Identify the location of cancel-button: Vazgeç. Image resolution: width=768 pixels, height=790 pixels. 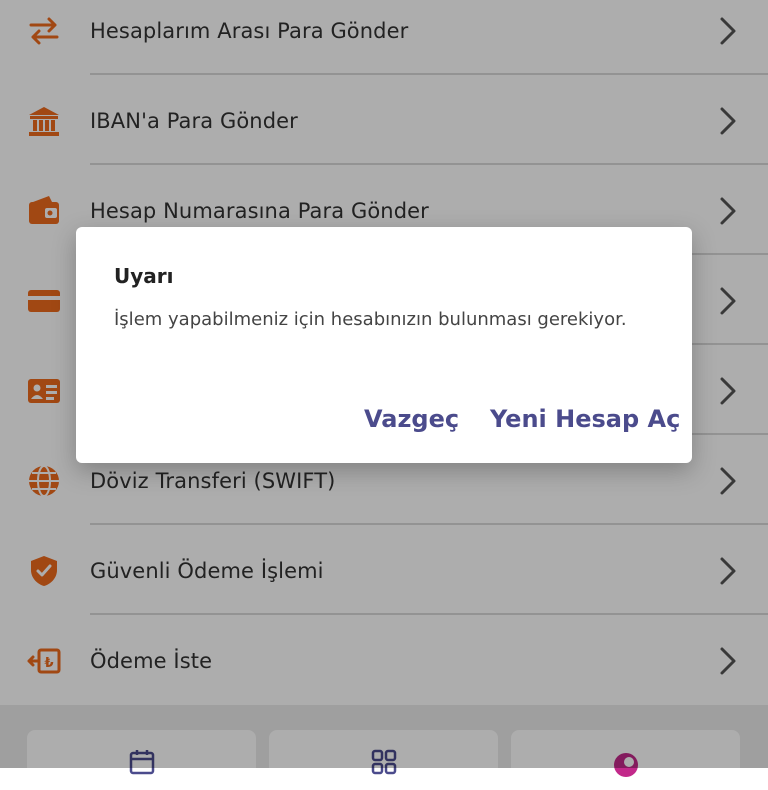
(411, 419).